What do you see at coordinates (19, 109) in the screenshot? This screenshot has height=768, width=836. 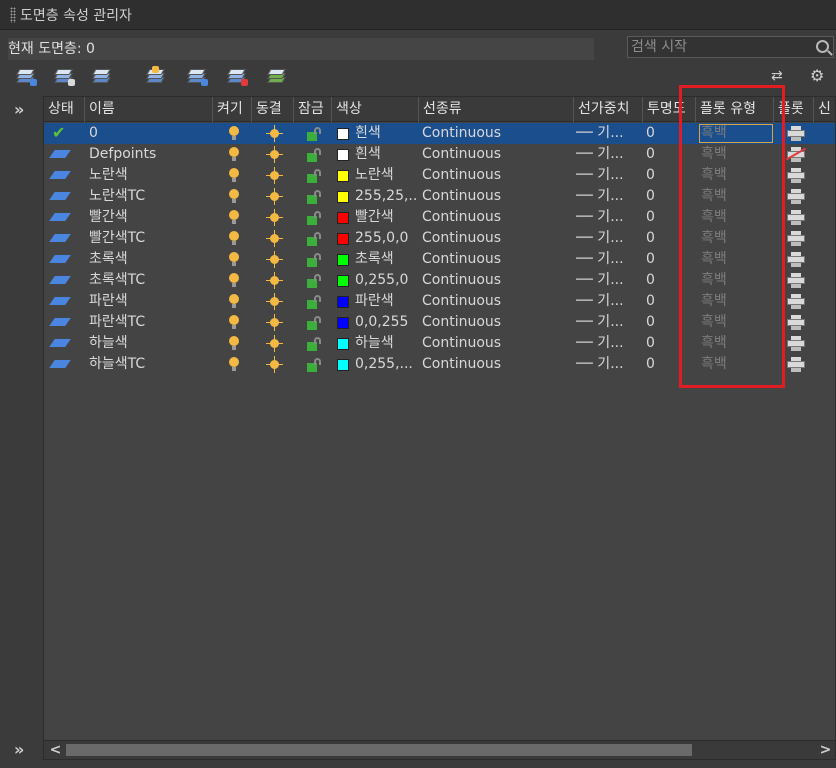 I see `expand-filter-icon: »` at bounding box center [19, 109].